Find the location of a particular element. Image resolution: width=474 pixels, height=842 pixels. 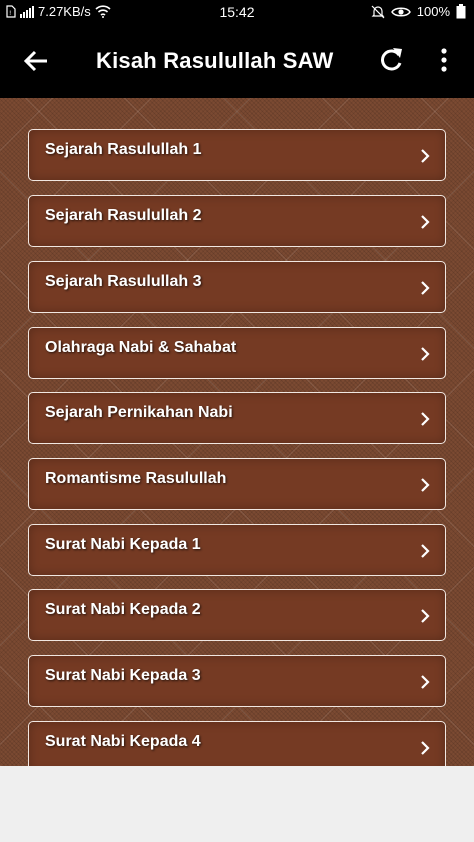

refresh-button is located at coordinates (391, 60).